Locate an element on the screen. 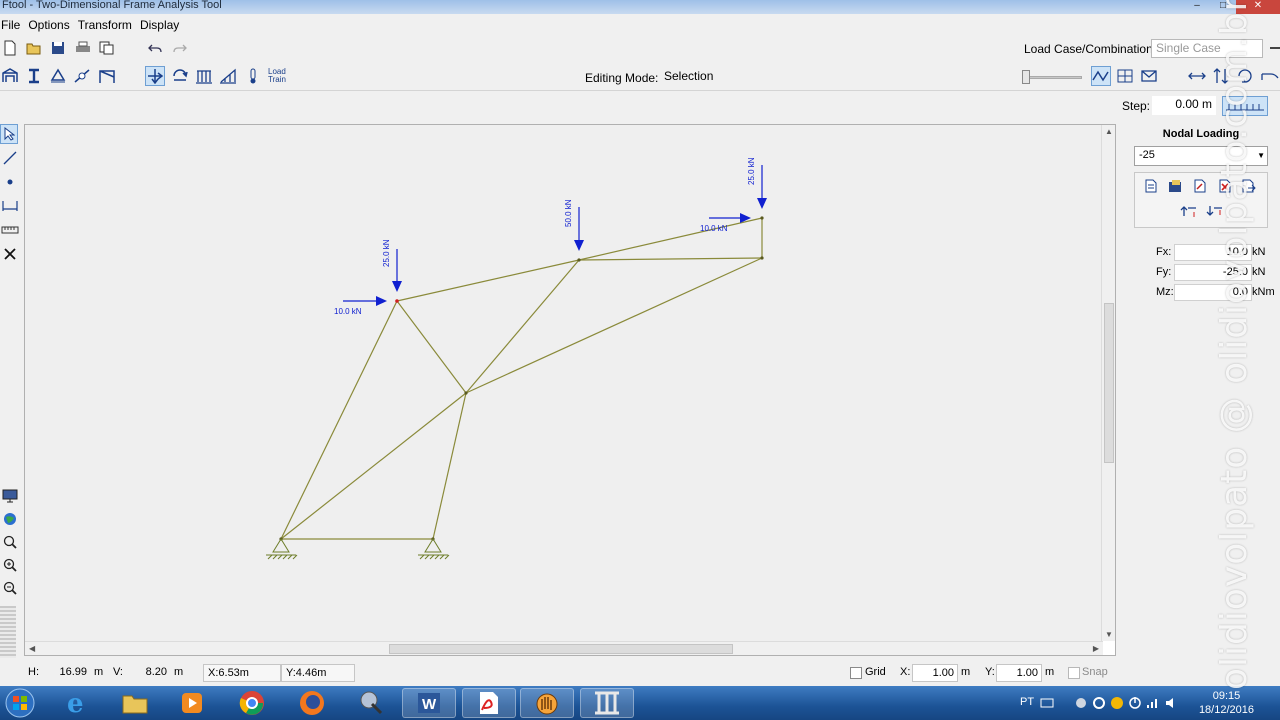 This screenshot has height=720, width=1280. network-tray-icon is located at coordinates (1081, 703).